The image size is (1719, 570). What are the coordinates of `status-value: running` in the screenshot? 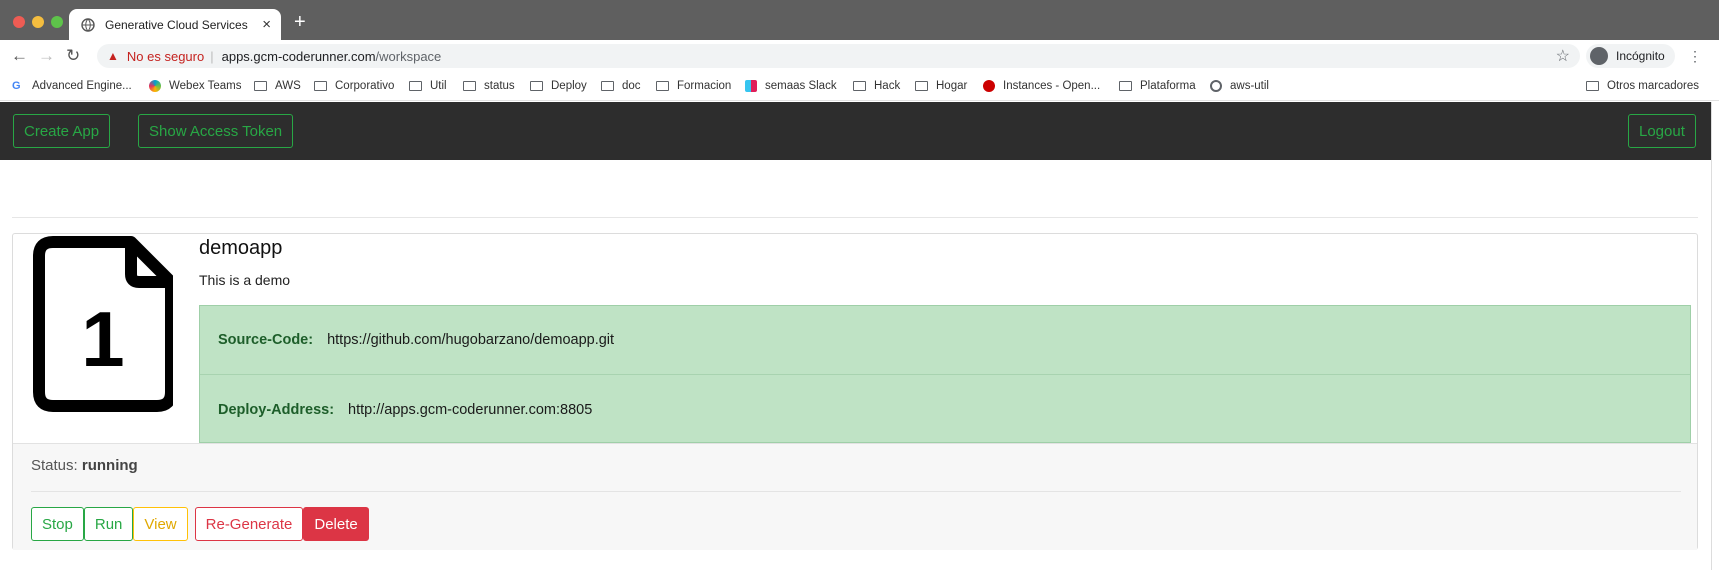 It's located at (109, 465).